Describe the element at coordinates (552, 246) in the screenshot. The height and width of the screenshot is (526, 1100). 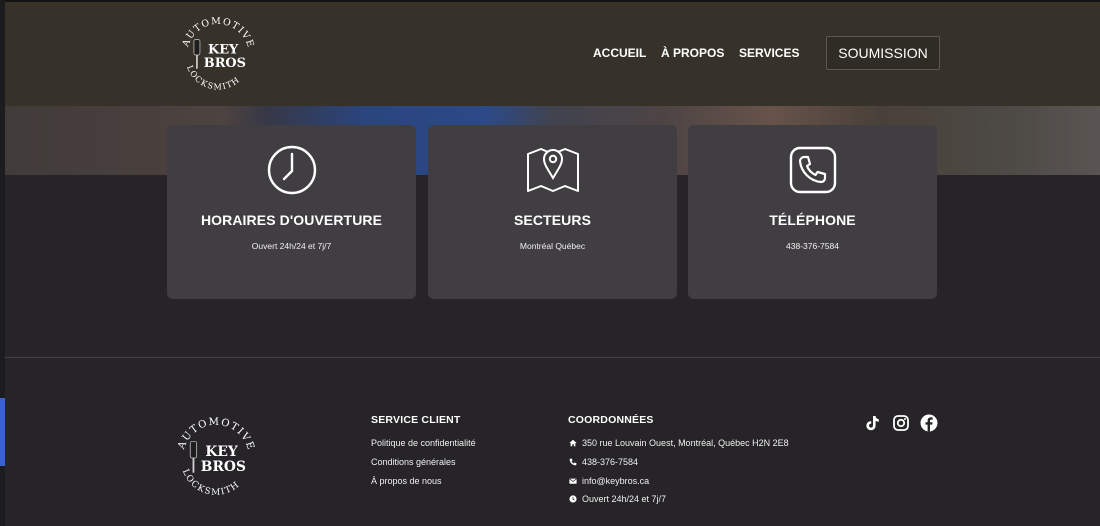
I see `card-sectors-text: Montréal Québec` at that location.